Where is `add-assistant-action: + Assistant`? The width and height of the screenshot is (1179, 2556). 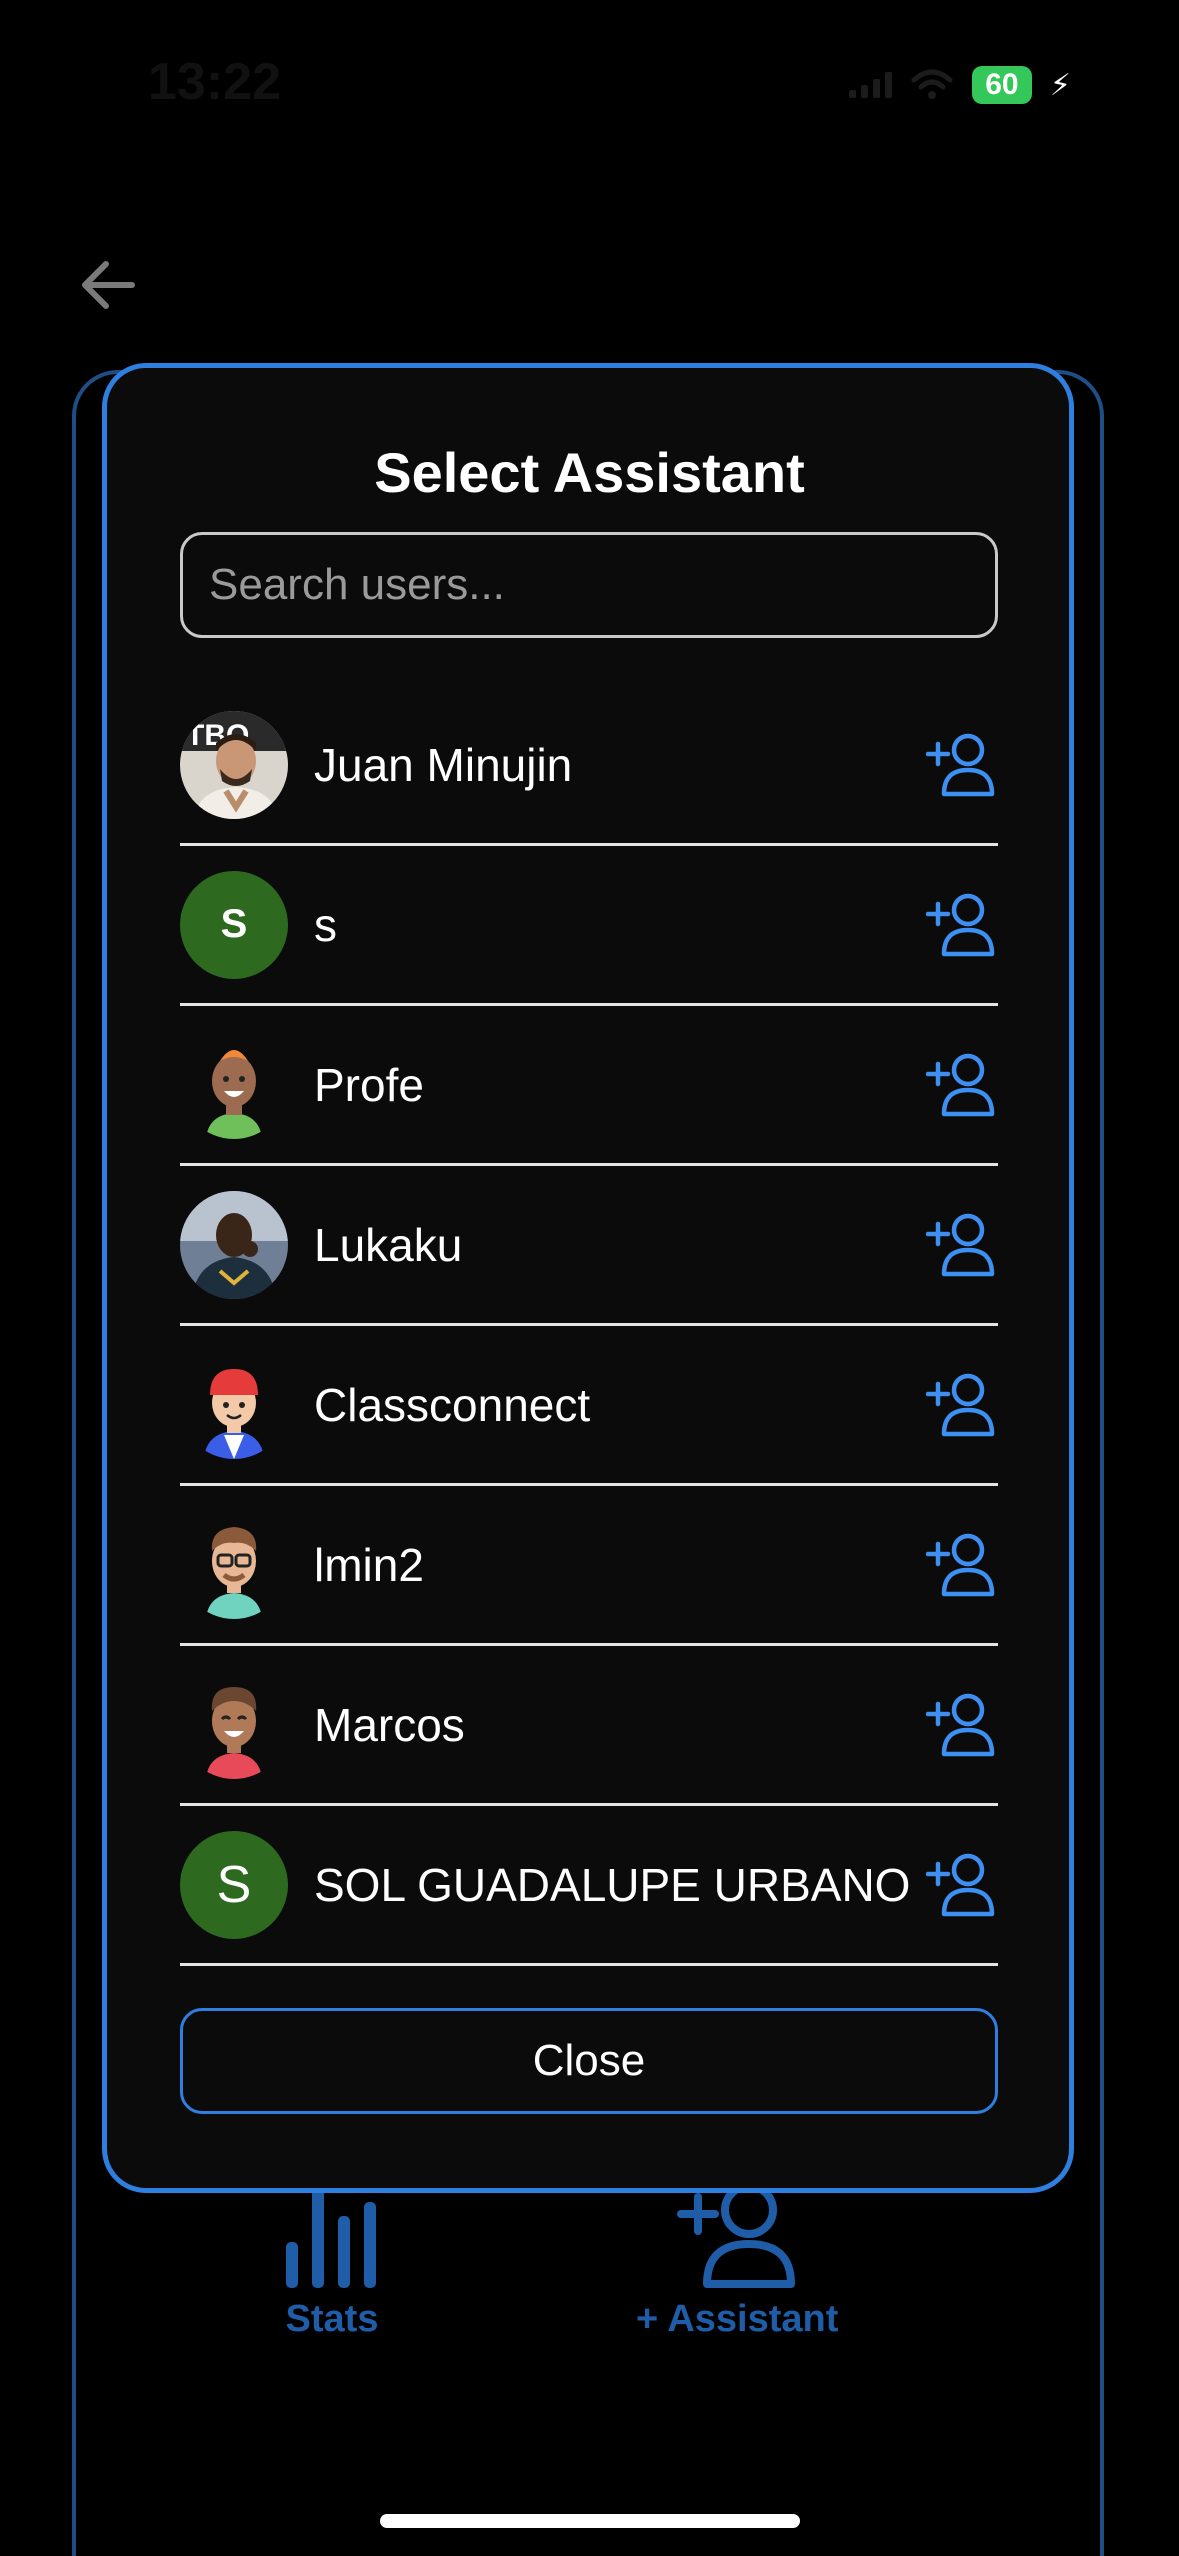
add-assistant-action: + Assistant is located at coordinates (737, 2260).